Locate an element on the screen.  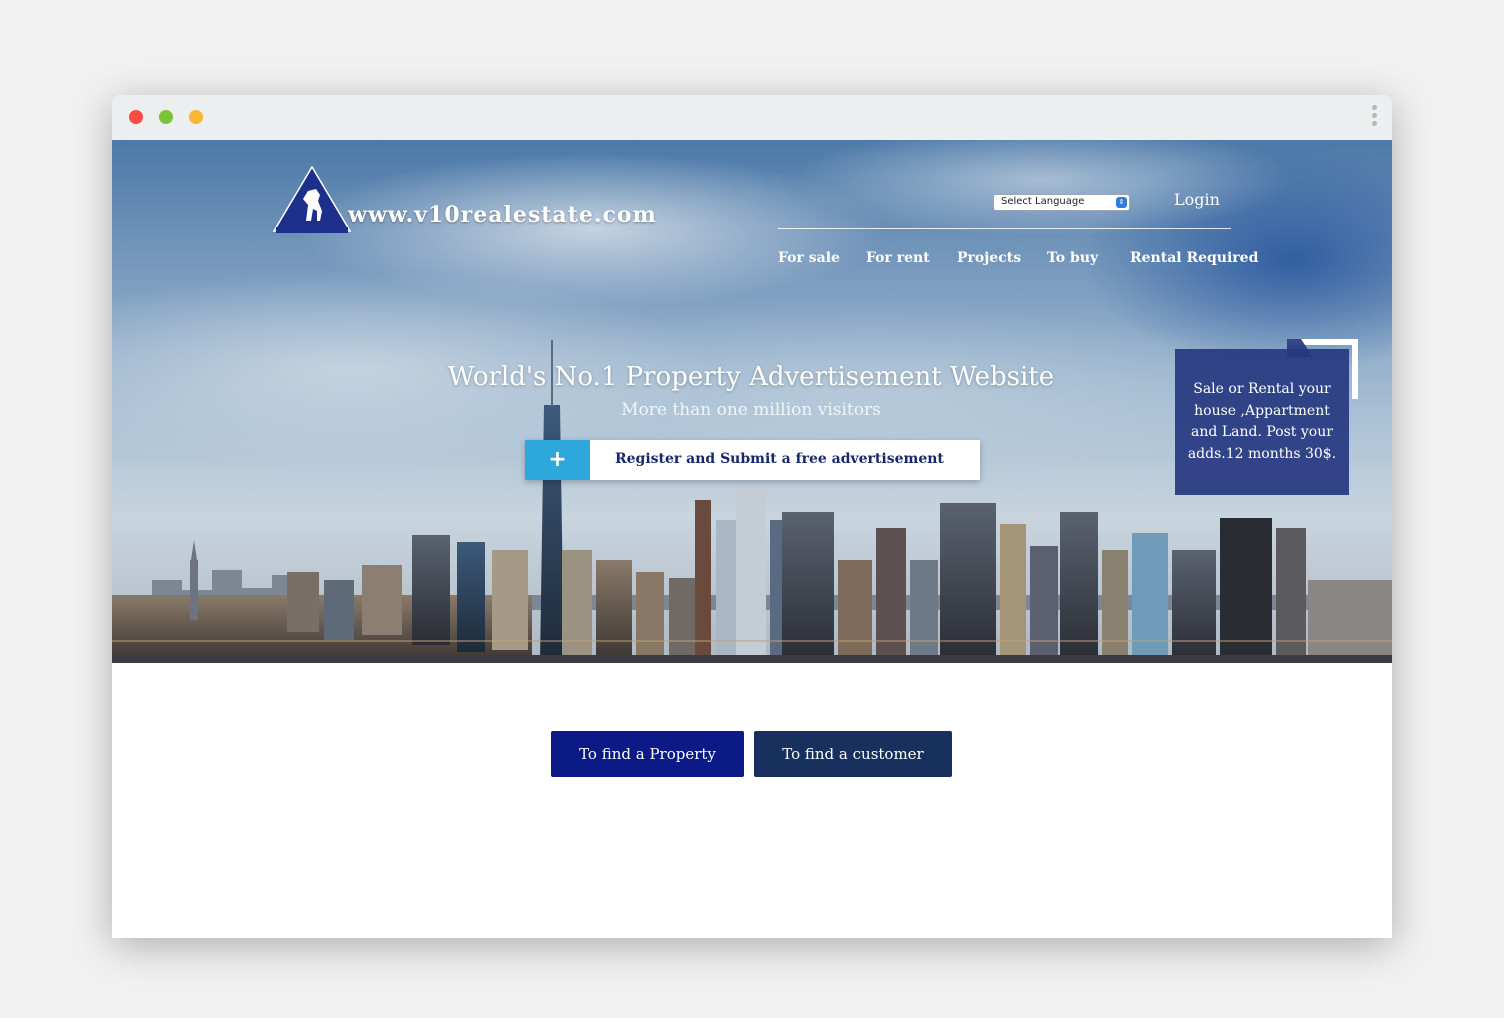
login-link: Login is located at coordinates (1197, 199).